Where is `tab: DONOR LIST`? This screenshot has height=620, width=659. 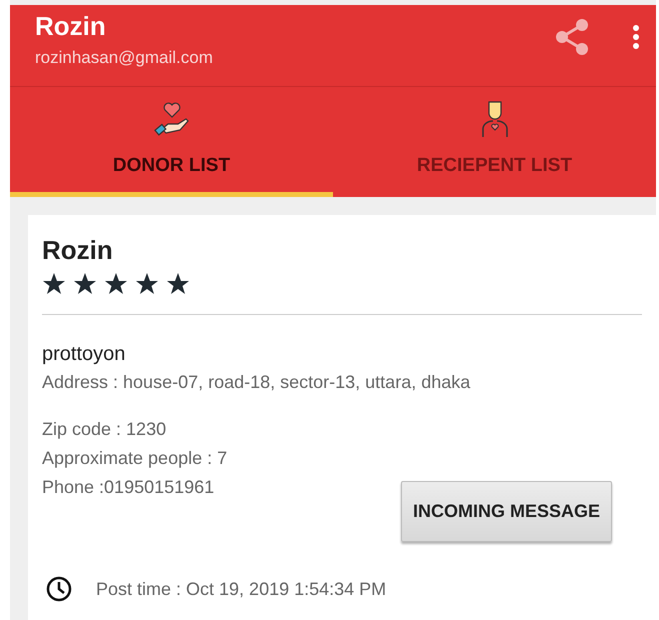
tab: DONOR LIST is located at coordinates (171, 142).